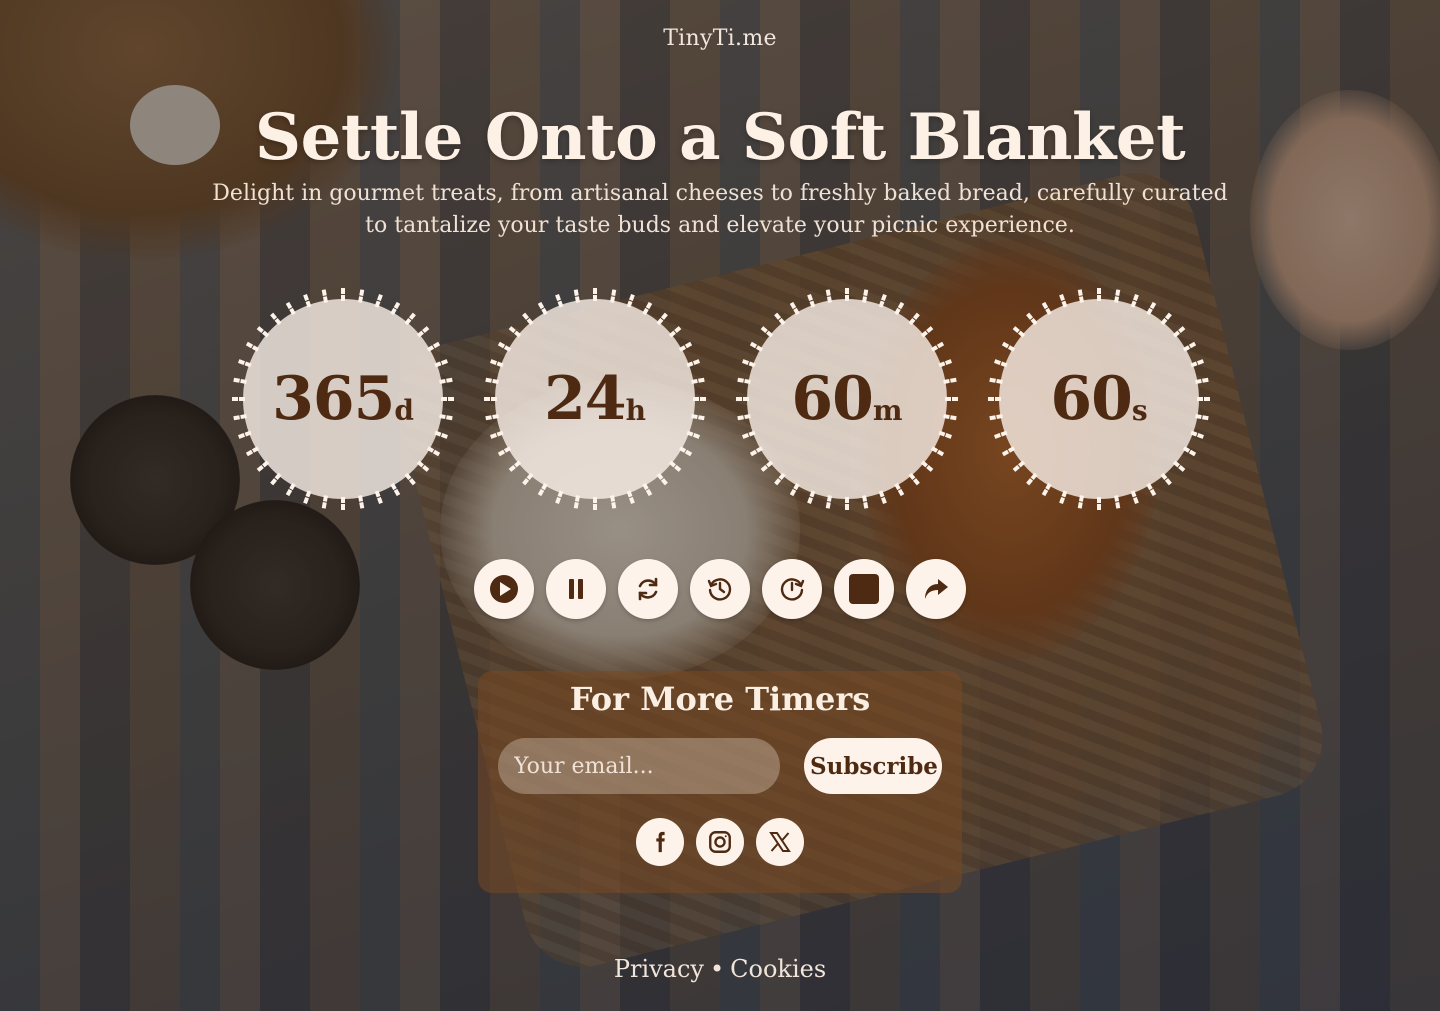  What do you see at coordinates (720, 699) in the screenshot?
I see `subscribe-title: For More Timers` at bounding box center [720, 699].